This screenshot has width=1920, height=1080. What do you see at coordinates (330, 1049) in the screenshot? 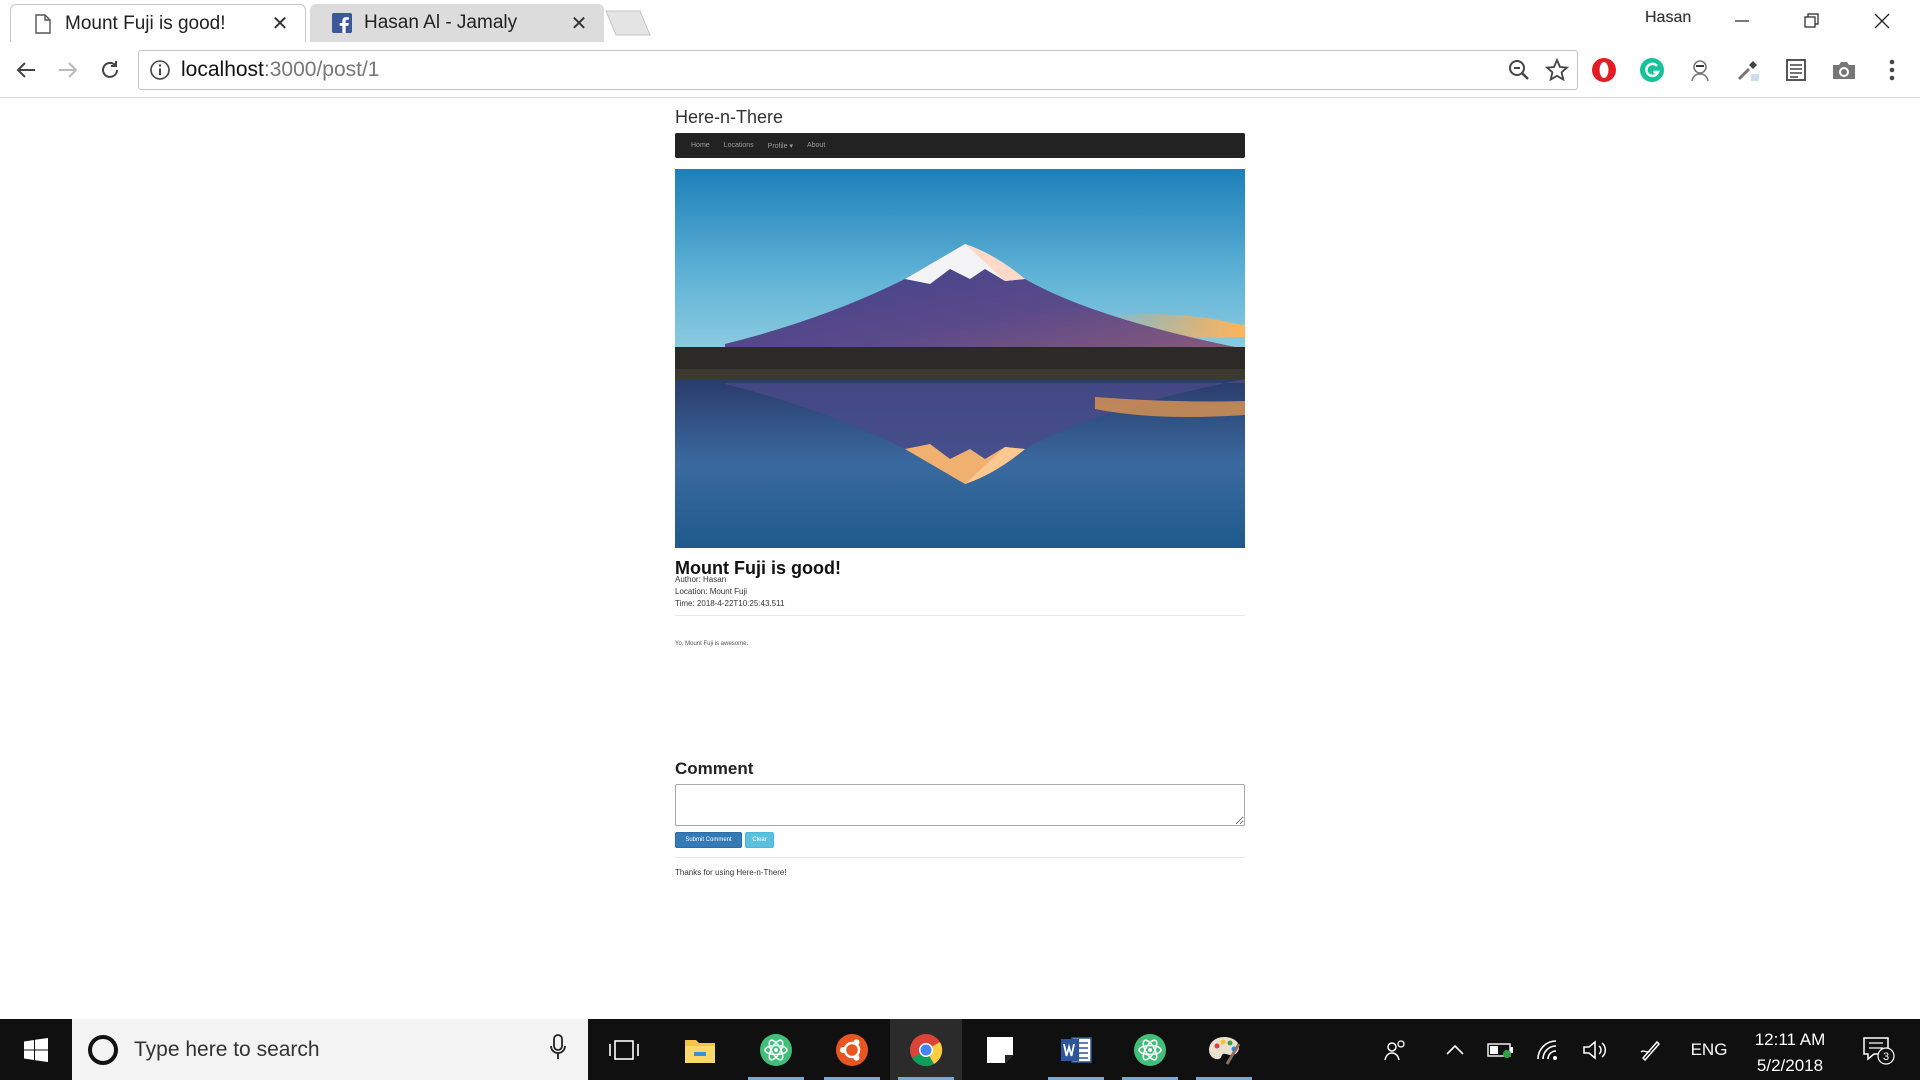
I see `taskbar-search-box: Type here to search` at bounding box center [330, 1049].